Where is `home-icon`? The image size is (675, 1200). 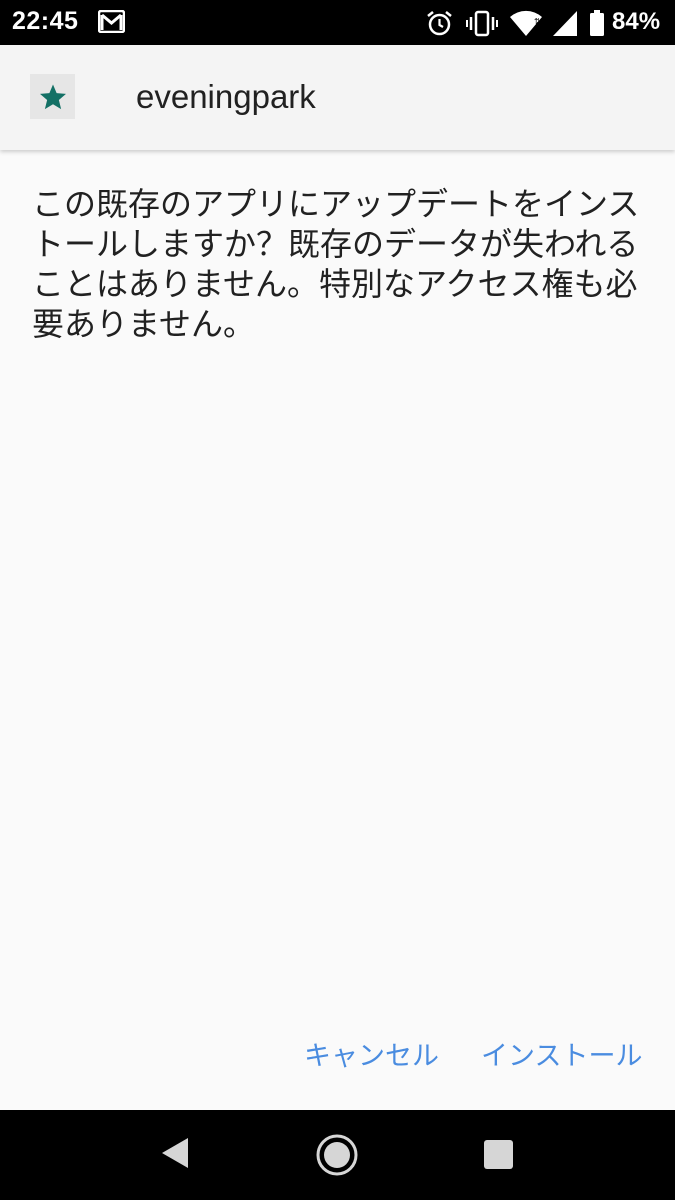
home-icon is located at coordinates (337, 1155).